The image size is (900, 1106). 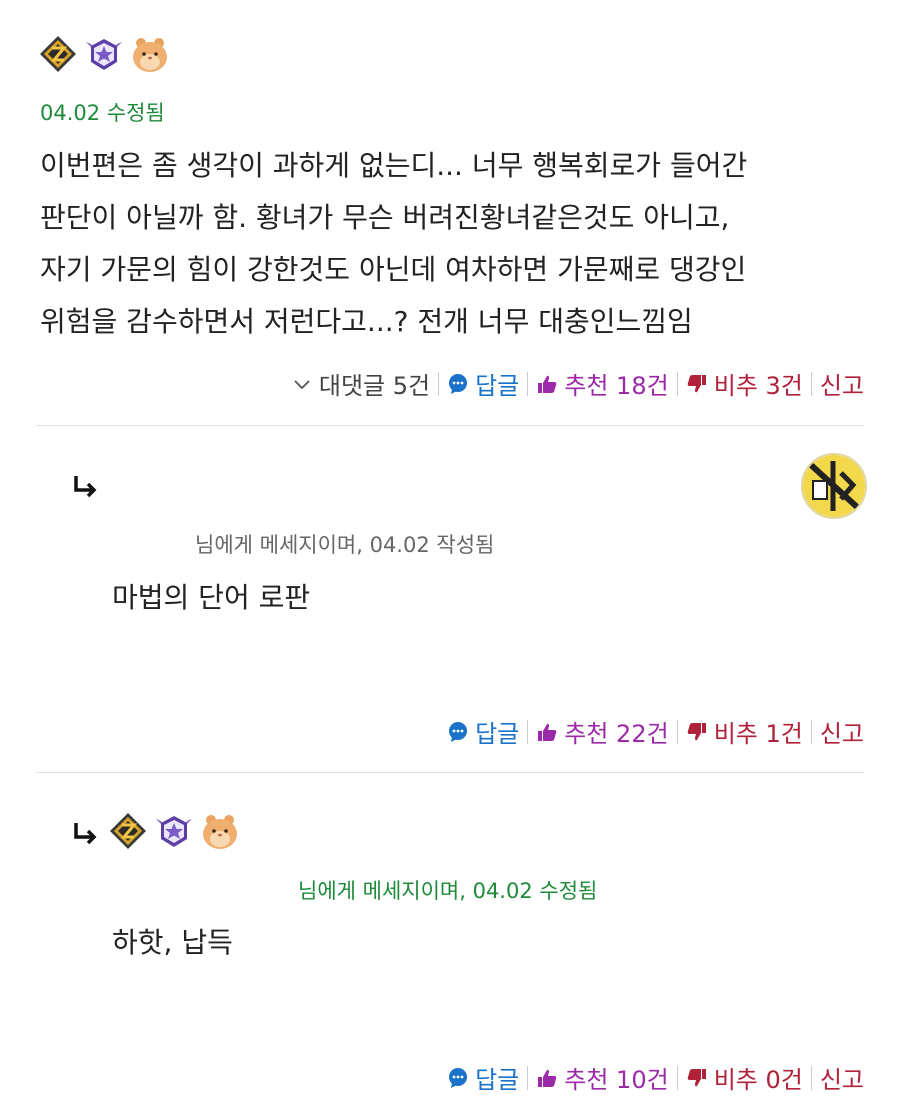 What do you see at coordinates (616, 734) in the screenshot?
I see `upvote-count: 추천 22건` at bounding box center [616, 734].